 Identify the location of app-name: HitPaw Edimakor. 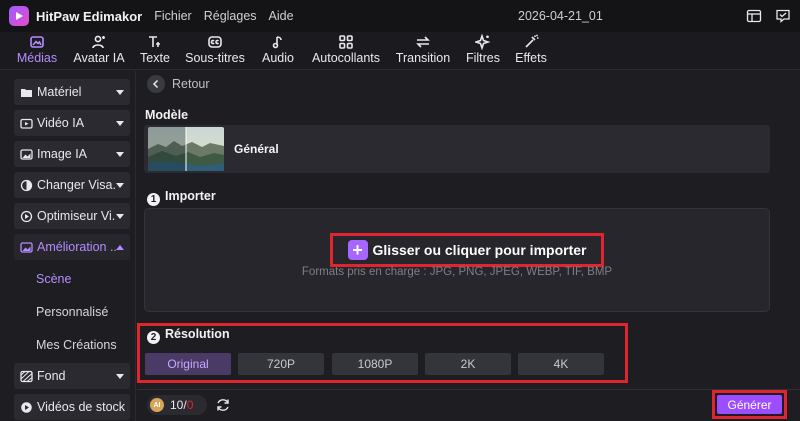
(89, 16).